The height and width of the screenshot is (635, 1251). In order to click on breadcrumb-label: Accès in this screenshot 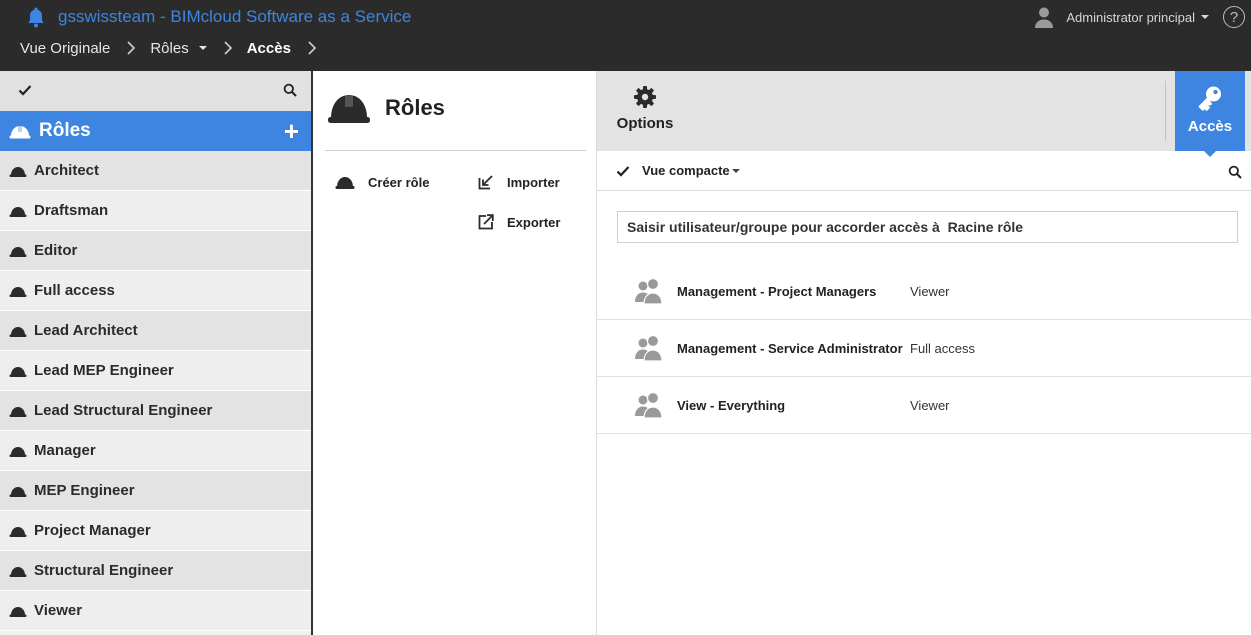, I will do `click(269, 48)`.